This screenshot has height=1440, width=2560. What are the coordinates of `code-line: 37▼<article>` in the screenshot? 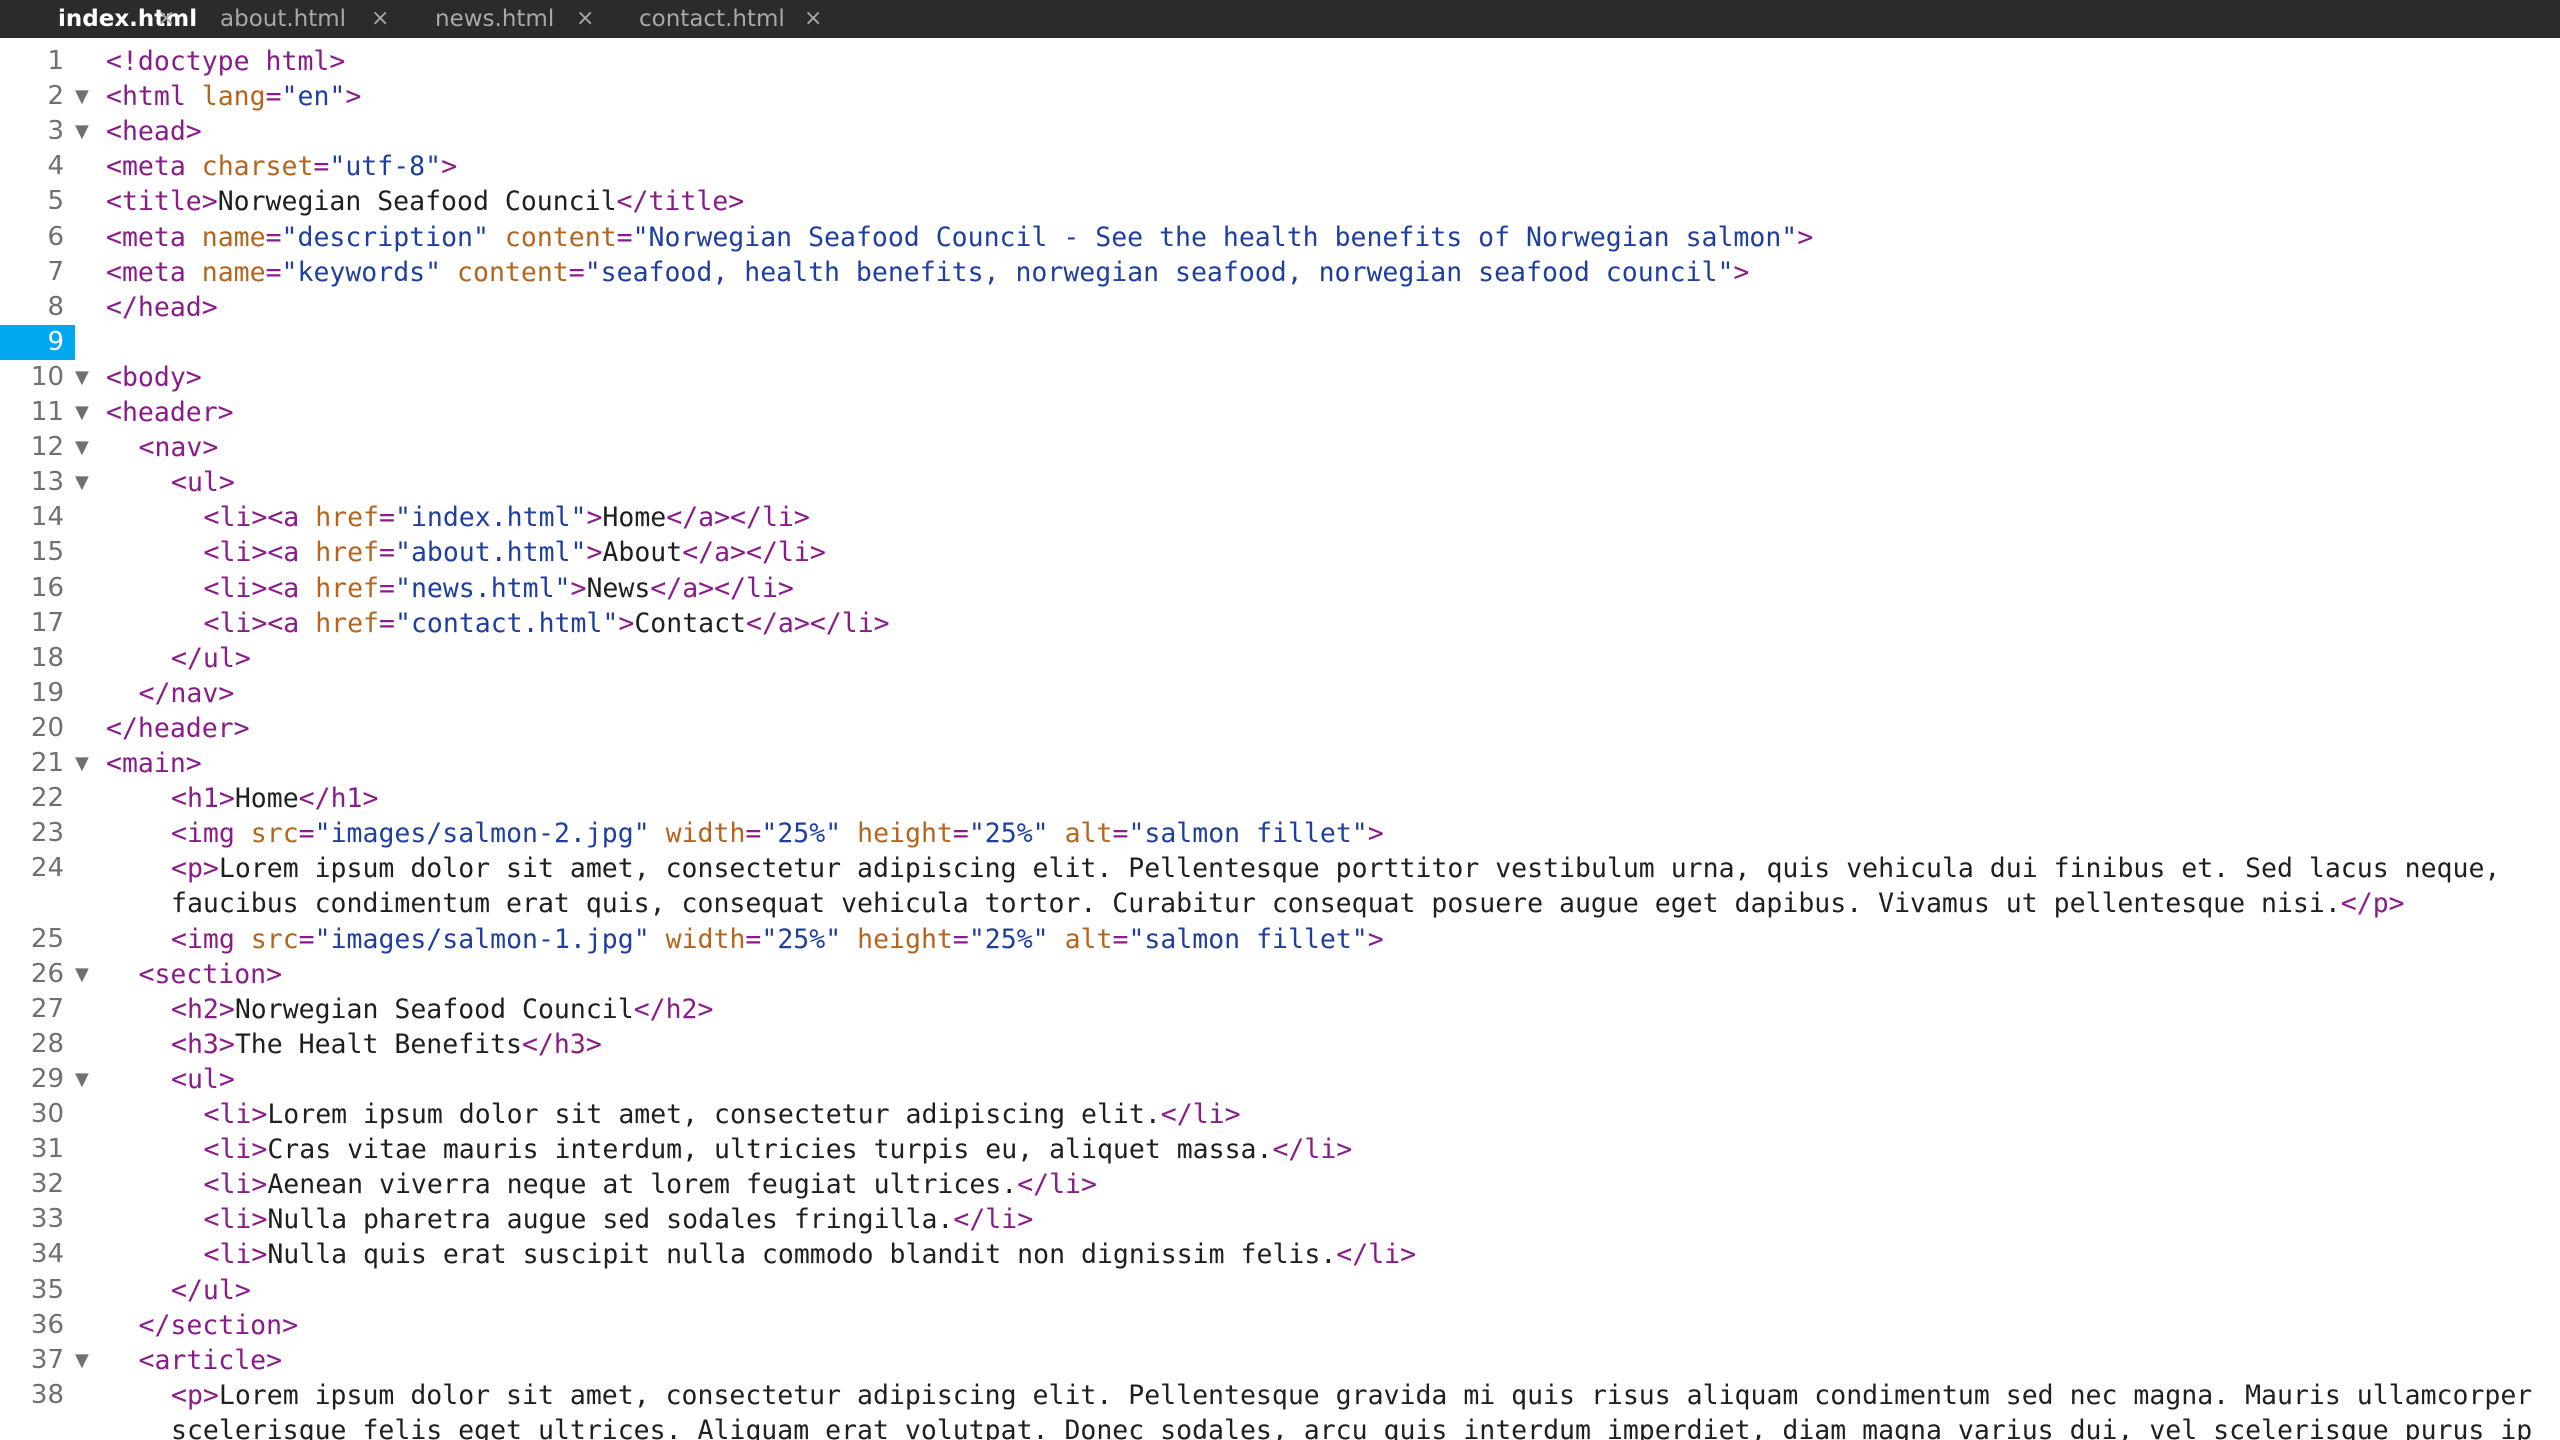 It's located at (1280, 1360).